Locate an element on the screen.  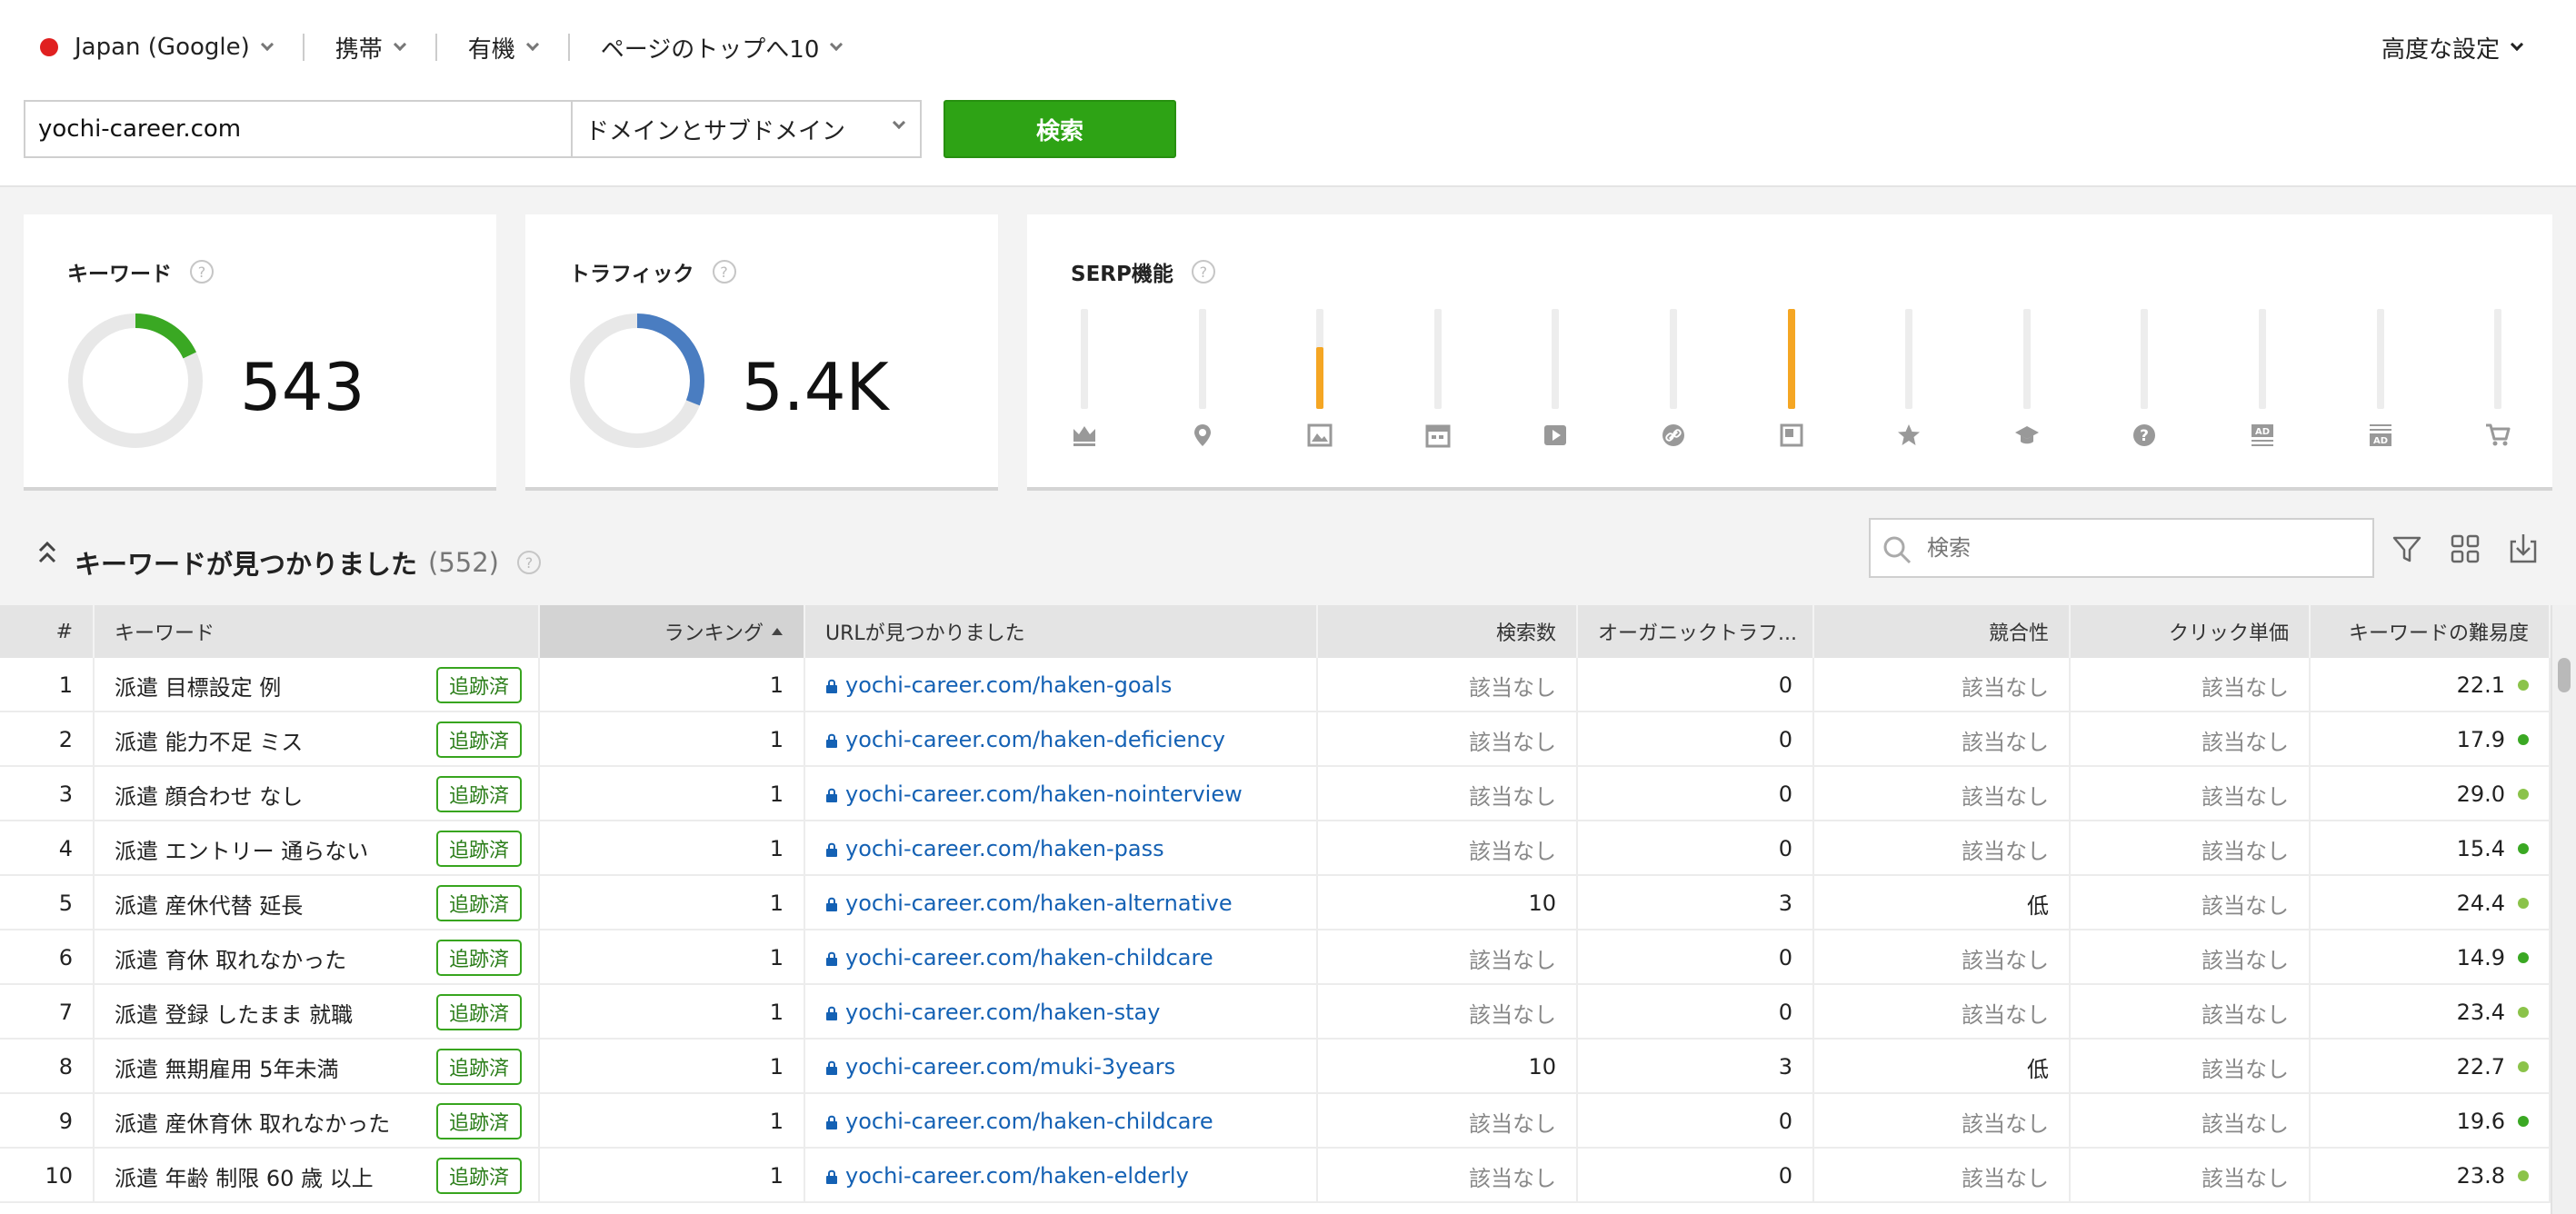
column-header-rank: ランキング is located at coordinates (672, 631).